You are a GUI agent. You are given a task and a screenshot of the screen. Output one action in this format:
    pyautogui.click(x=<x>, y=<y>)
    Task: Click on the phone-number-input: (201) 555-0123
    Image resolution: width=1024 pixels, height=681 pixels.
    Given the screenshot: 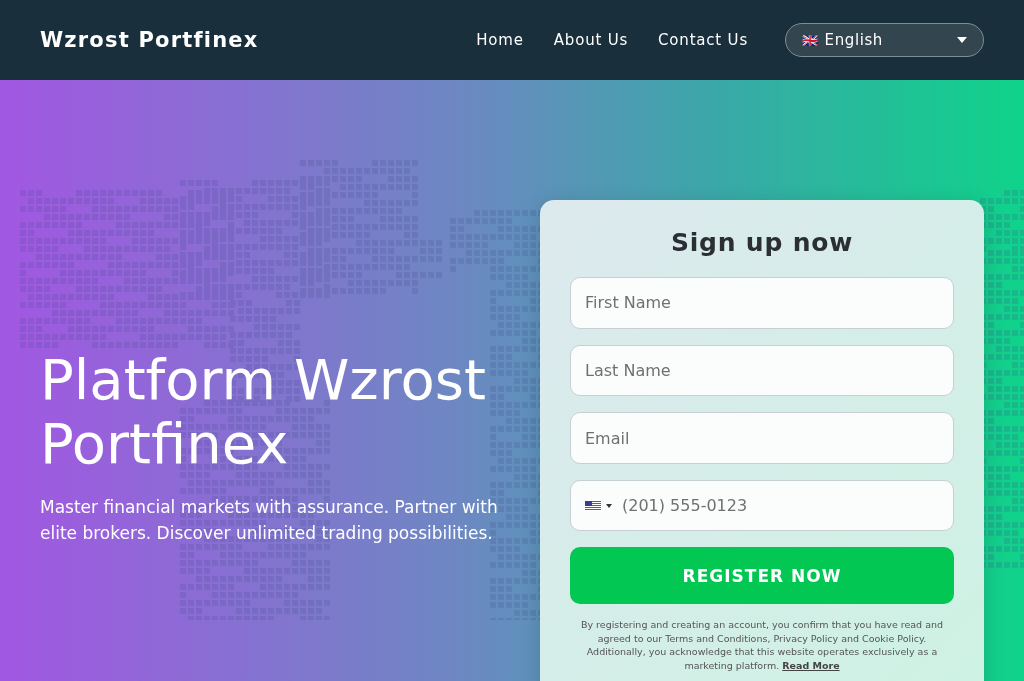 What is the action you would take?
    pyautogui.click(x=779, y=506)
    